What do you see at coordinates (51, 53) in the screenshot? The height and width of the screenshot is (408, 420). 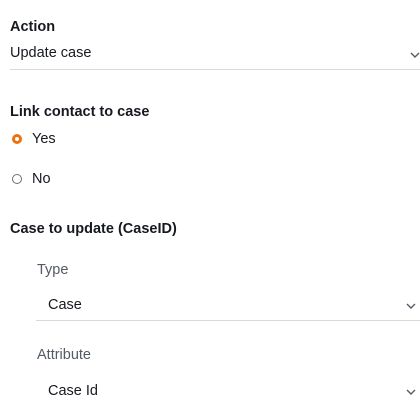 I see `action-select-value: Update case` at bounding box center [51, 53].